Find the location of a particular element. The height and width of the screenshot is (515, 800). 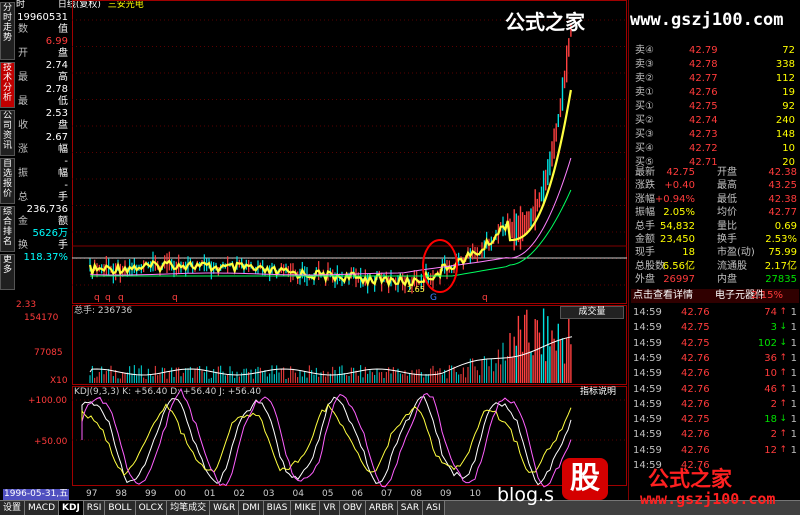

year-label: 00 is located at coordinates (180, 494).